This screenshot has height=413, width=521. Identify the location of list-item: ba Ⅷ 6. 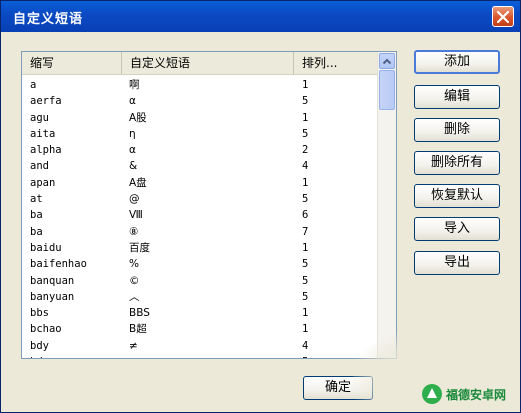
(200, 215).